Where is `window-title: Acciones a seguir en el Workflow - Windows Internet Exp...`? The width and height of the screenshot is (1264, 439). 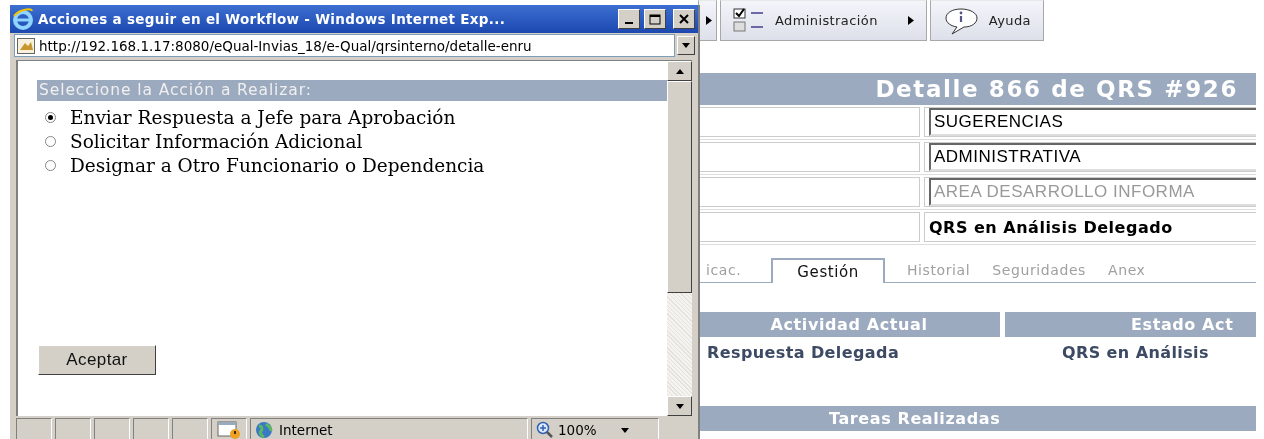 window-title: Acciones a seguir en el Workflow - Windows Internet Exp... is located at coordinates (272, 19).